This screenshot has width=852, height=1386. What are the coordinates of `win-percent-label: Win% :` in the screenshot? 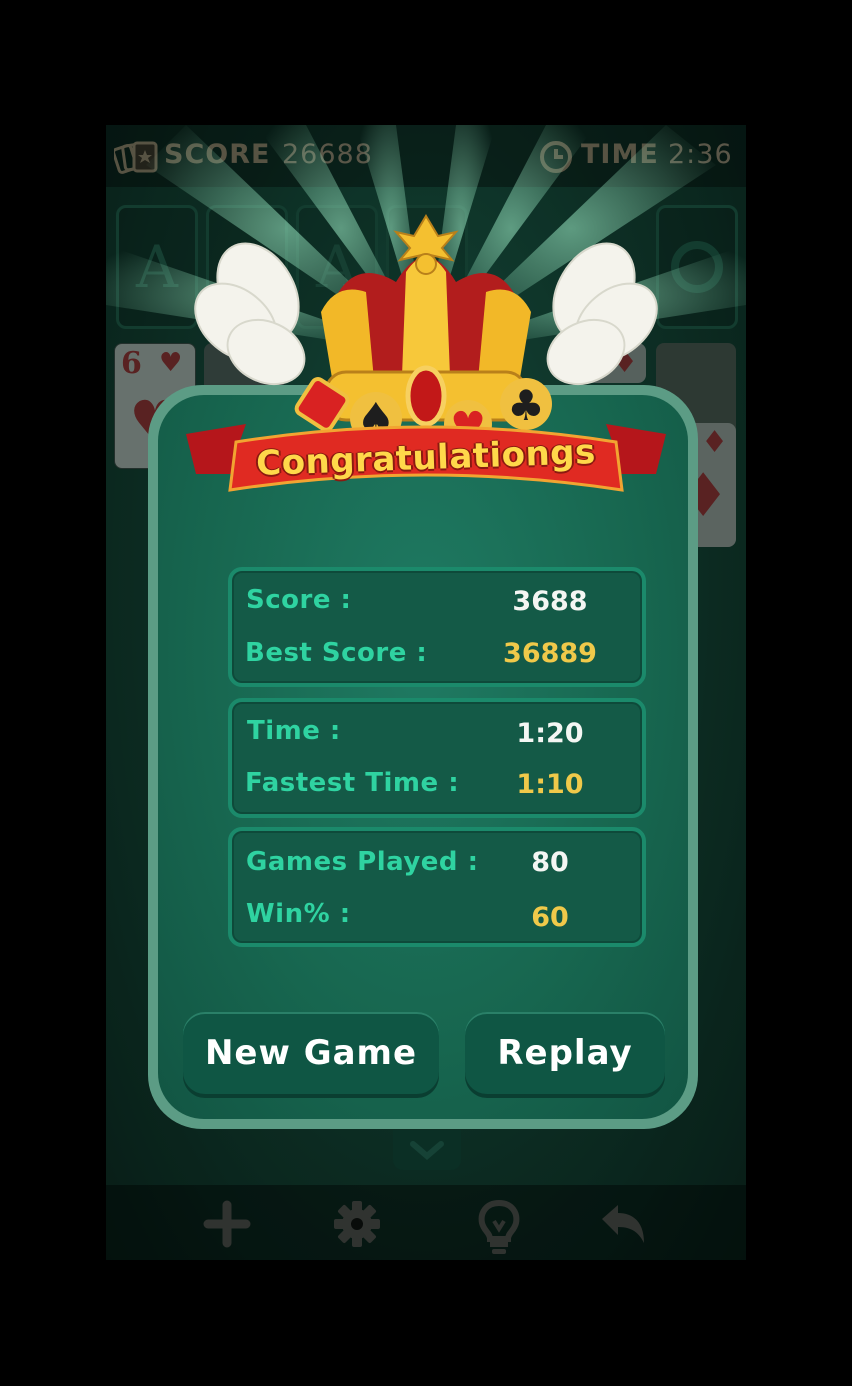 It's located at (298, 914).